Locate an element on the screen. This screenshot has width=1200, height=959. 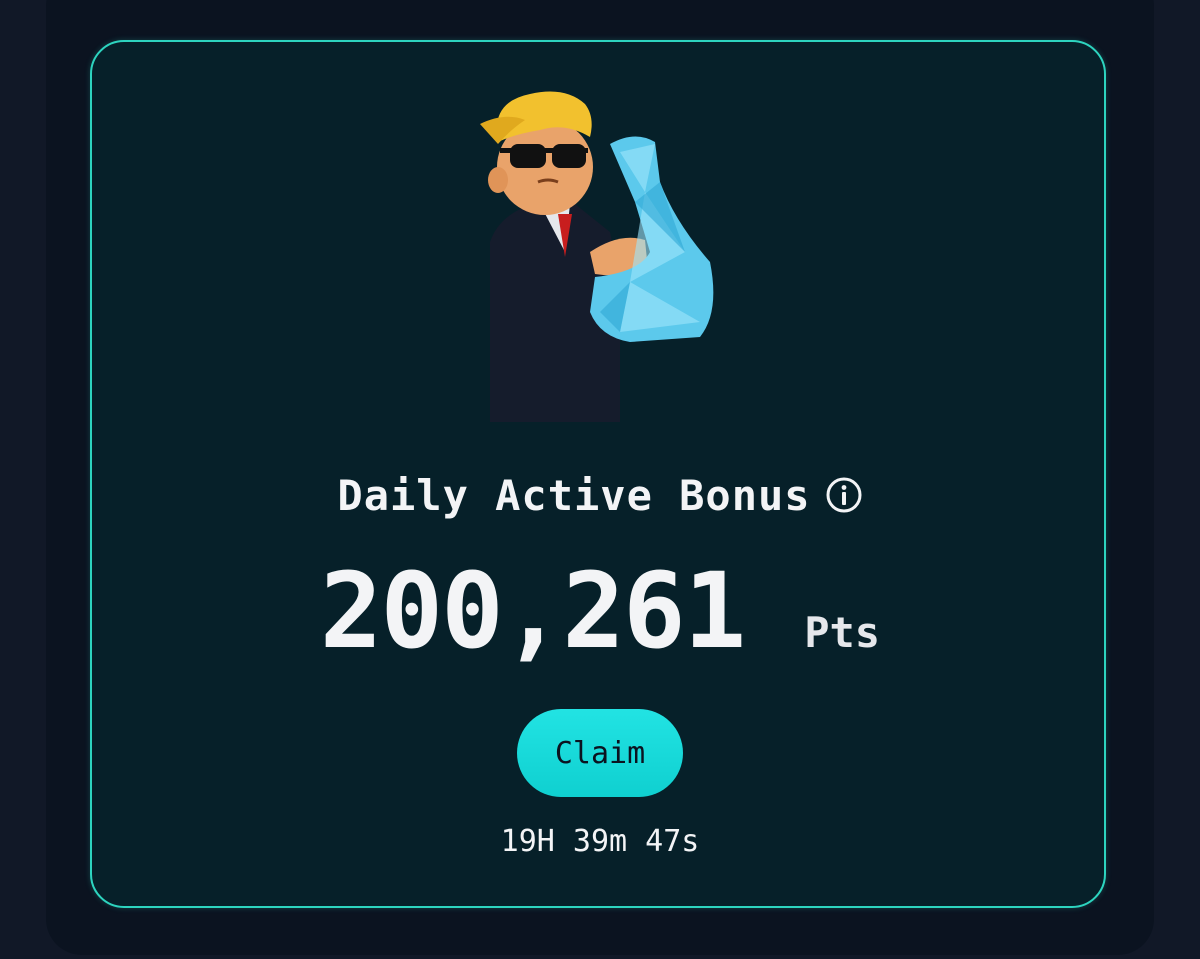
countdown-timer: 19H 39m 47s is located at coordinates (600, 841).